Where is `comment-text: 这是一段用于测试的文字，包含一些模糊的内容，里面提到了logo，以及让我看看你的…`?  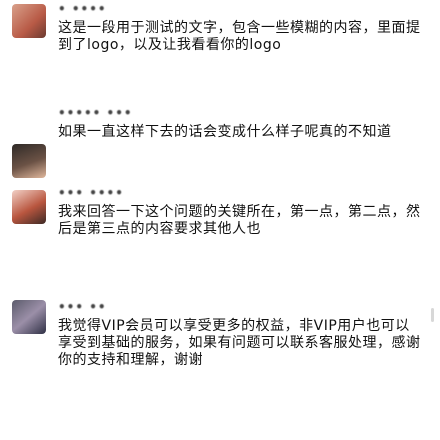 comment-text: 这是一段用于测试的文字，包含一些模糊的内容，里面提到了logo，以及让我看看你的… is located at coordinates (239, 36).